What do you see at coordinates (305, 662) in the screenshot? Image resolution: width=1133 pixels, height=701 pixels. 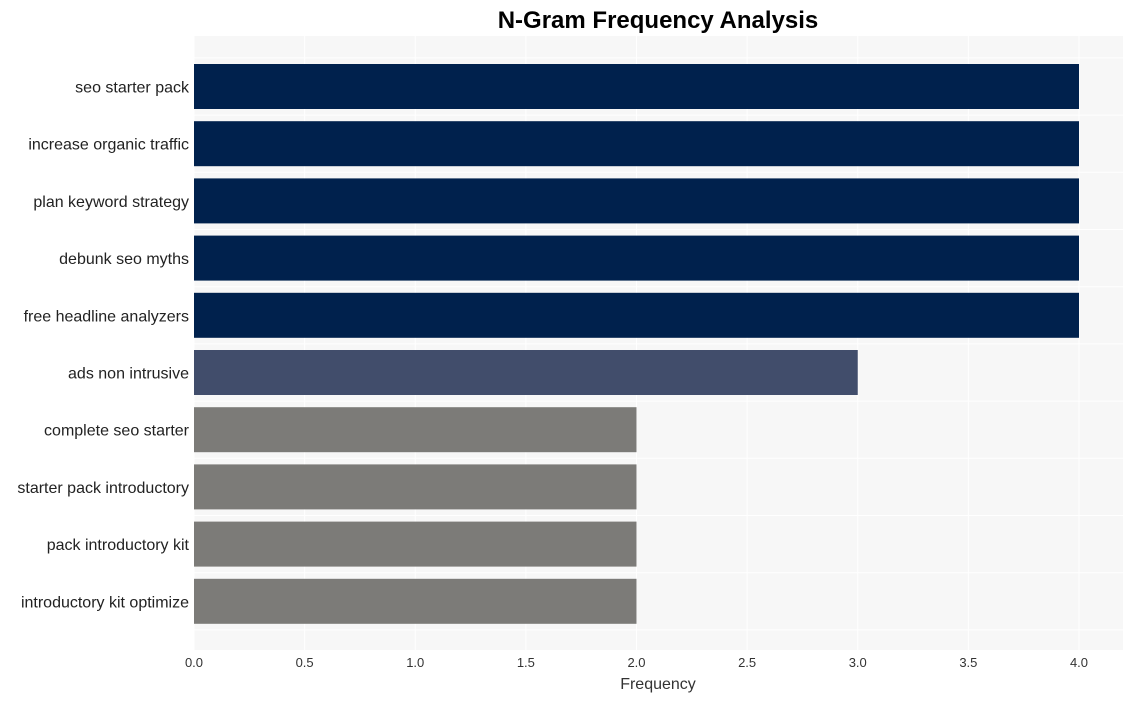 I see `x-tick-label: 0.5` at bounding box center [305, 662].